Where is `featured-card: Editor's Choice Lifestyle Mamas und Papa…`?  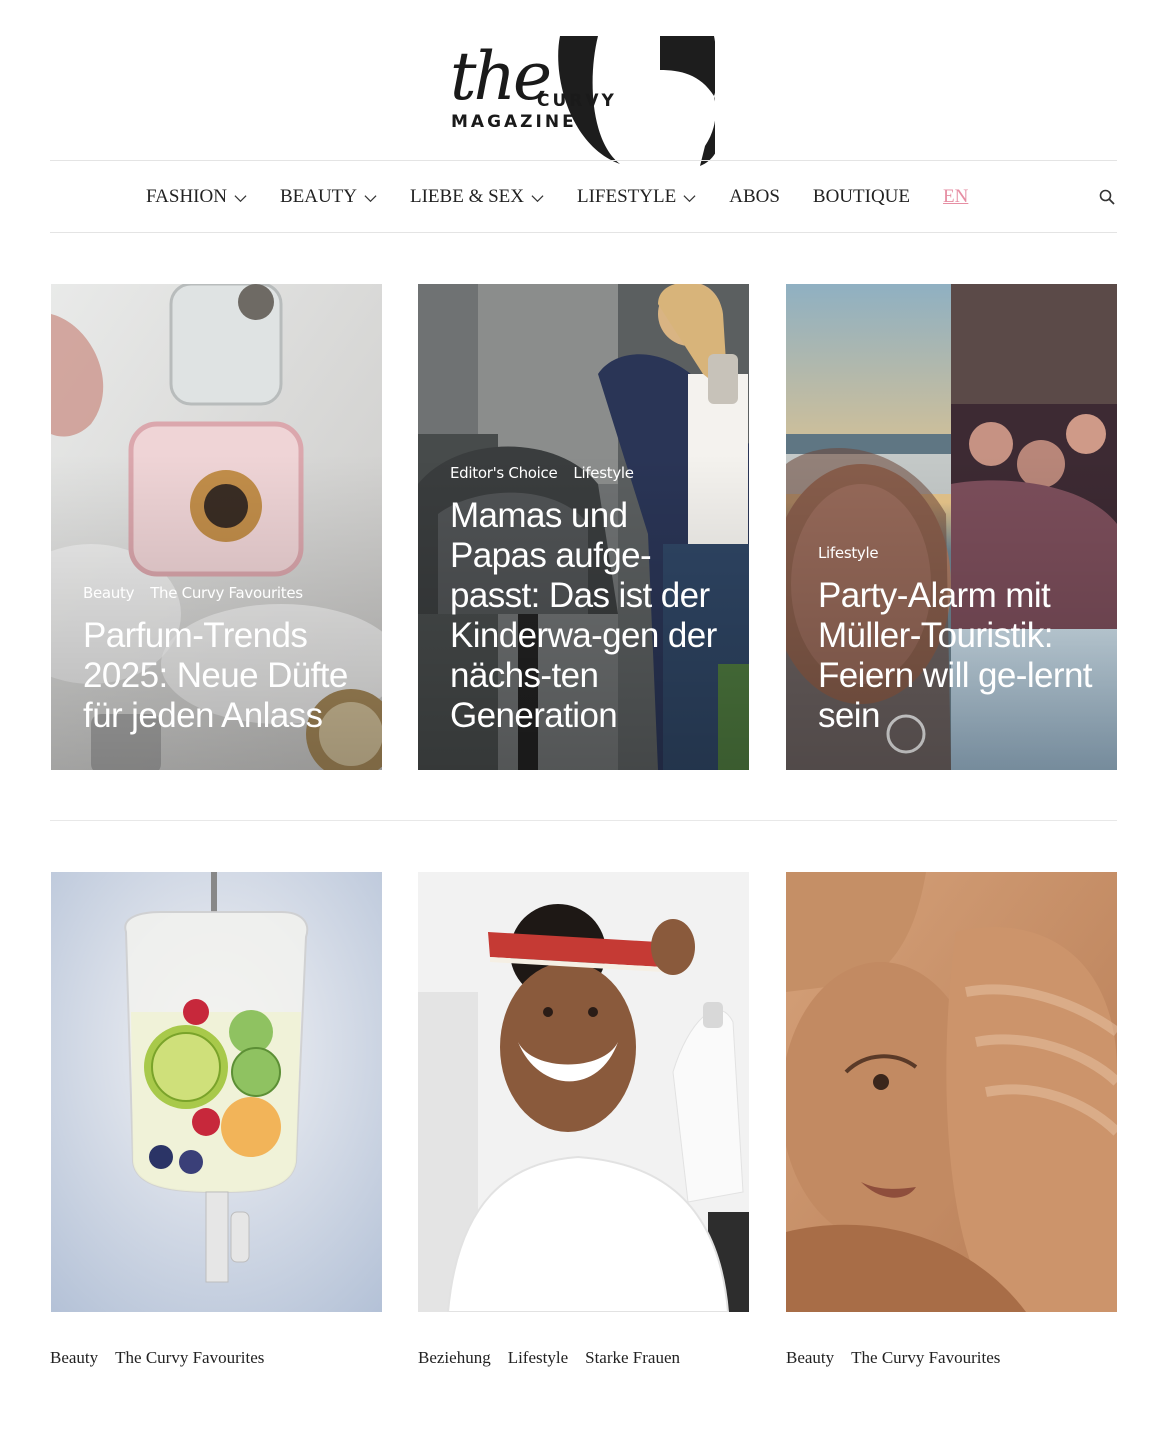
featured-card: Editor's Choice Lifestyle Mamas und Papa… is located at coordinates (583, 527).